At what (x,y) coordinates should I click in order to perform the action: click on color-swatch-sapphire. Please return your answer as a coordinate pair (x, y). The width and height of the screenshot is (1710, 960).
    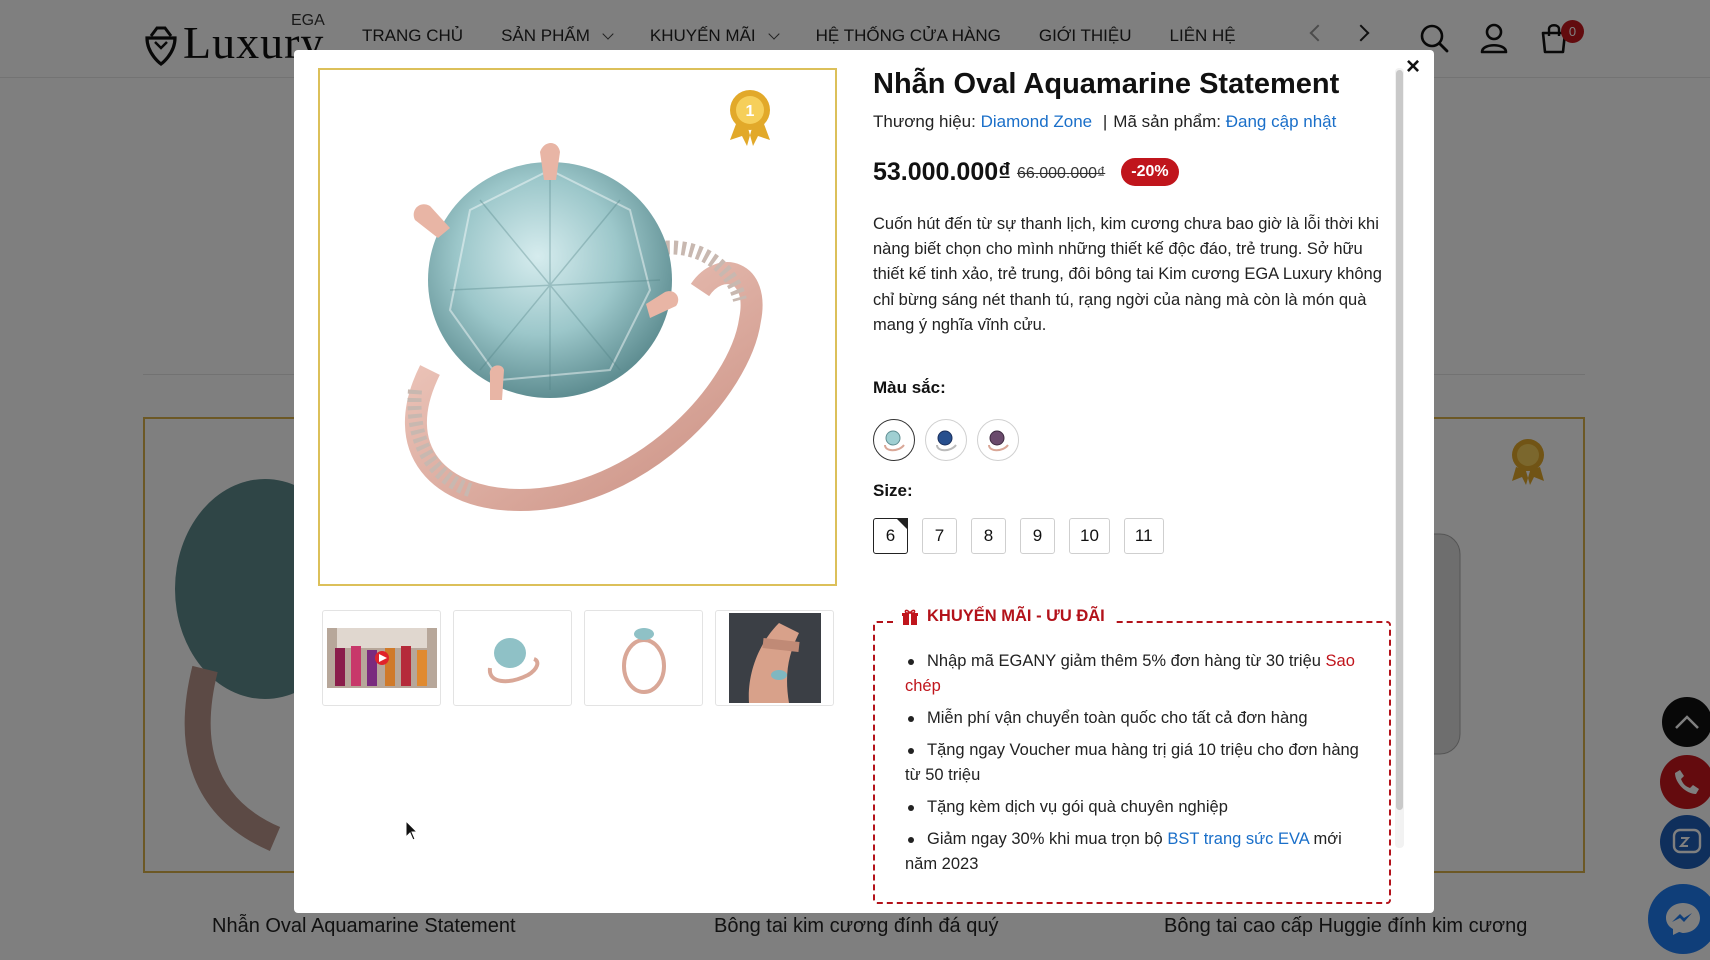
    Looking at the image, I should click on (946, 440).